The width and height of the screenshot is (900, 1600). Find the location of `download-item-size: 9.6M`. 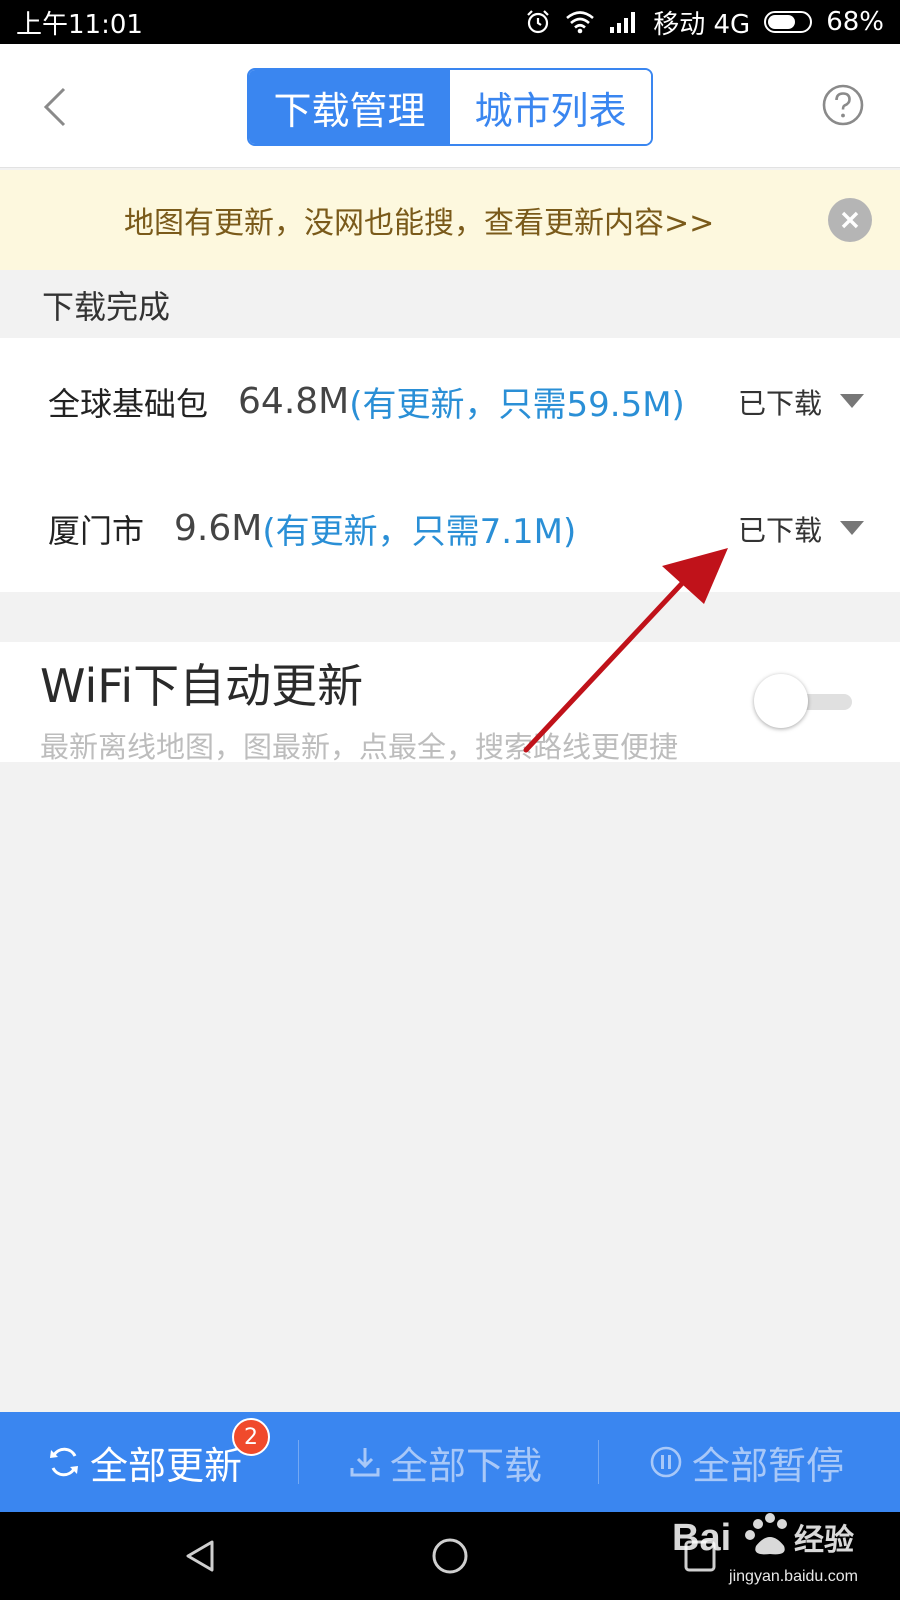

download-item-size: 9.6M is located at coordinates (218, 528).